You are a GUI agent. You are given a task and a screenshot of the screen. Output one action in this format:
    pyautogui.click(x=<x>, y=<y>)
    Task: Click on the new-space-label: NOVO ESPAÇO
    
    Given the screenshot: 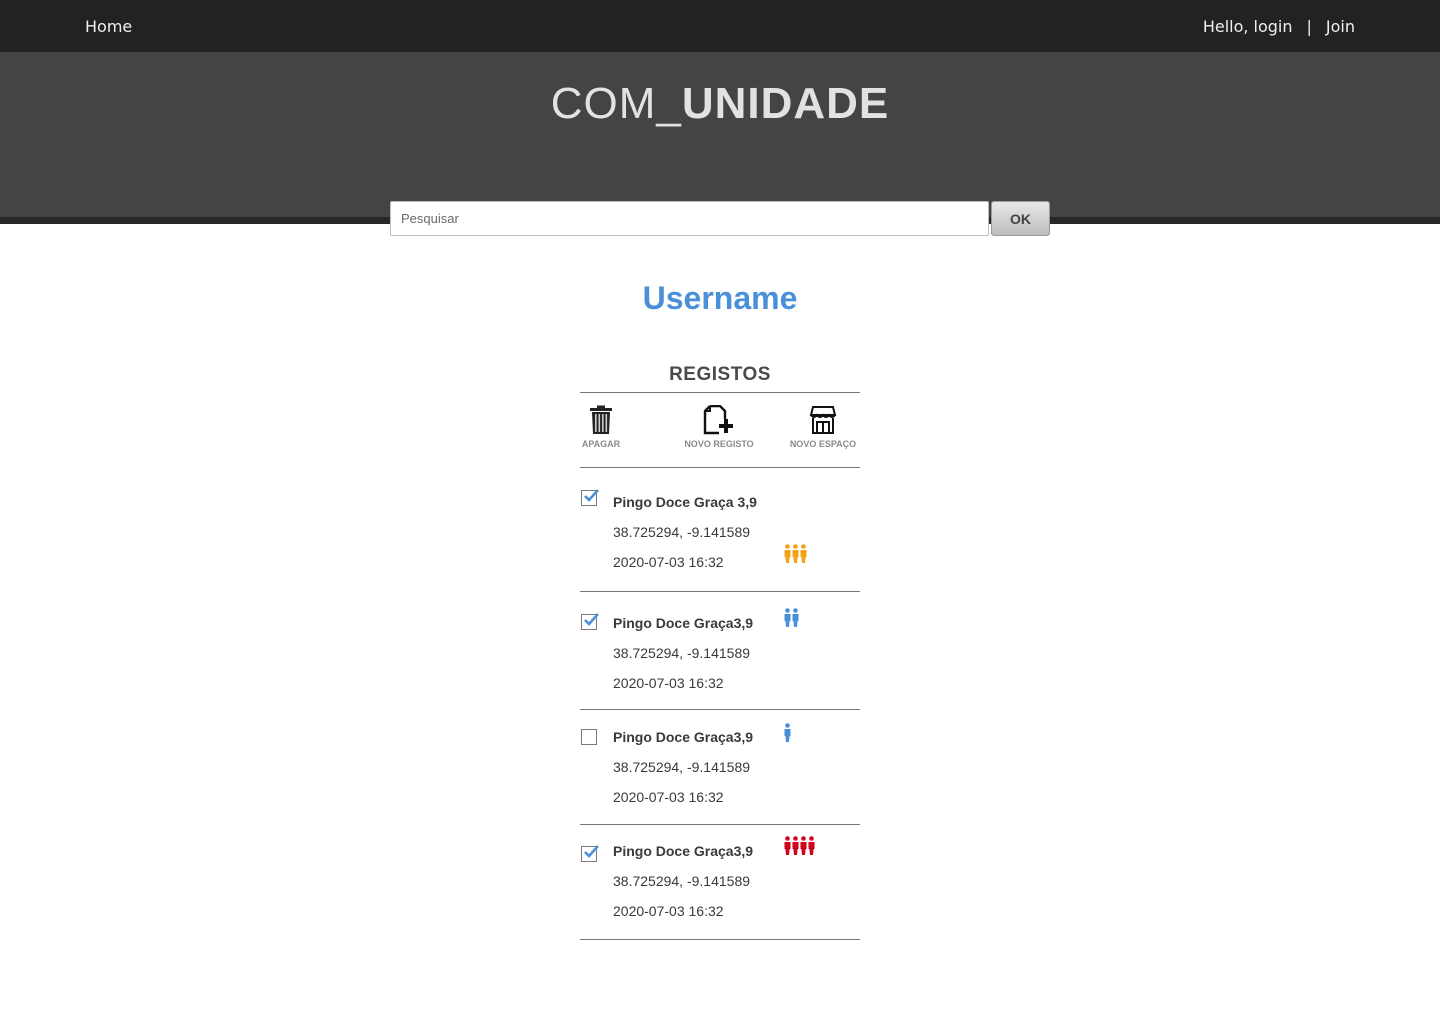 What is the action you would take?
    pyautogui.click(x=823, y=444)
    